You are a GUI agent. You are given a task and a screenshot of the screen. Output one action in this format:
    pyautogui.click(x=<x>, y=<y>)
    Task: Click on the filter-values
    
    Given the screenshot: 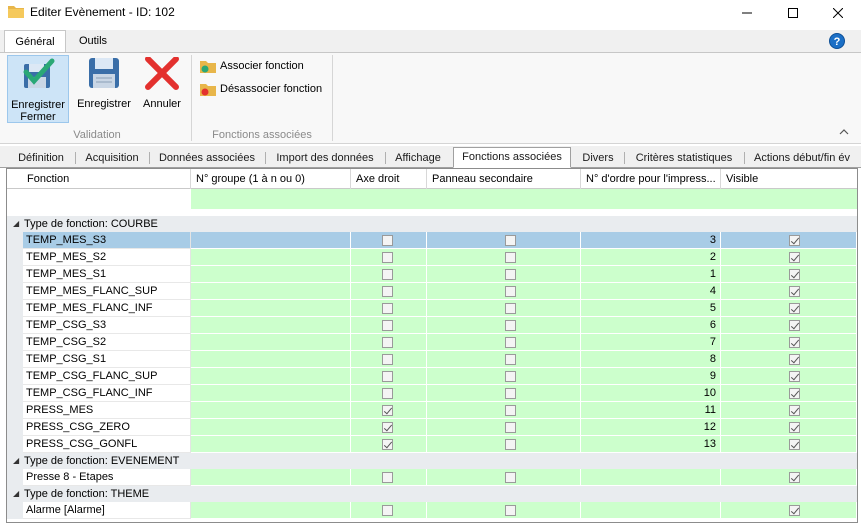 What is the action you would take?
    pyautogui.click(x=524, y=199)
    